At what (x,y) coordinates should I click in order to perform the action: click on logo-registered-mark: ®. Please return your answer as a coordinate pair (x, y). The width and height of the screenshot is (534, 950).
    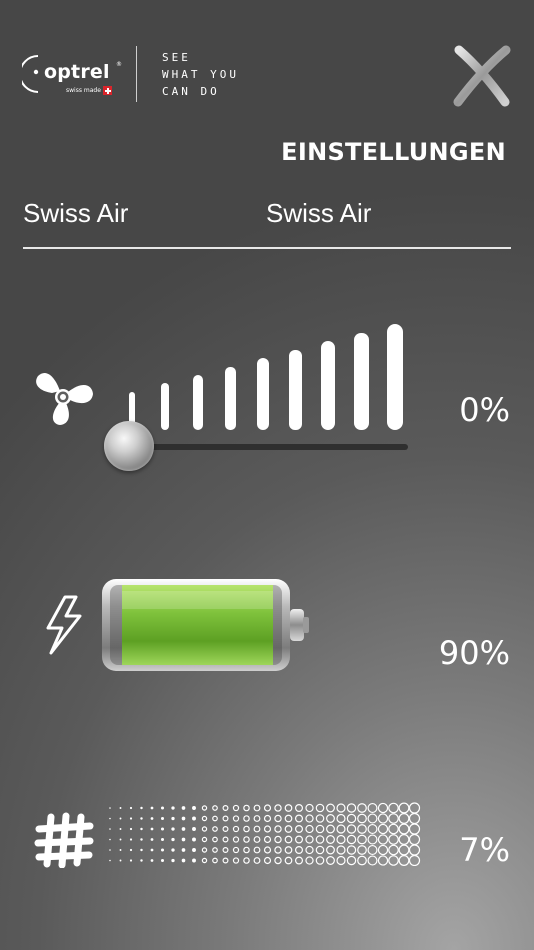
    Looking at the image, I should click on (119, 64).